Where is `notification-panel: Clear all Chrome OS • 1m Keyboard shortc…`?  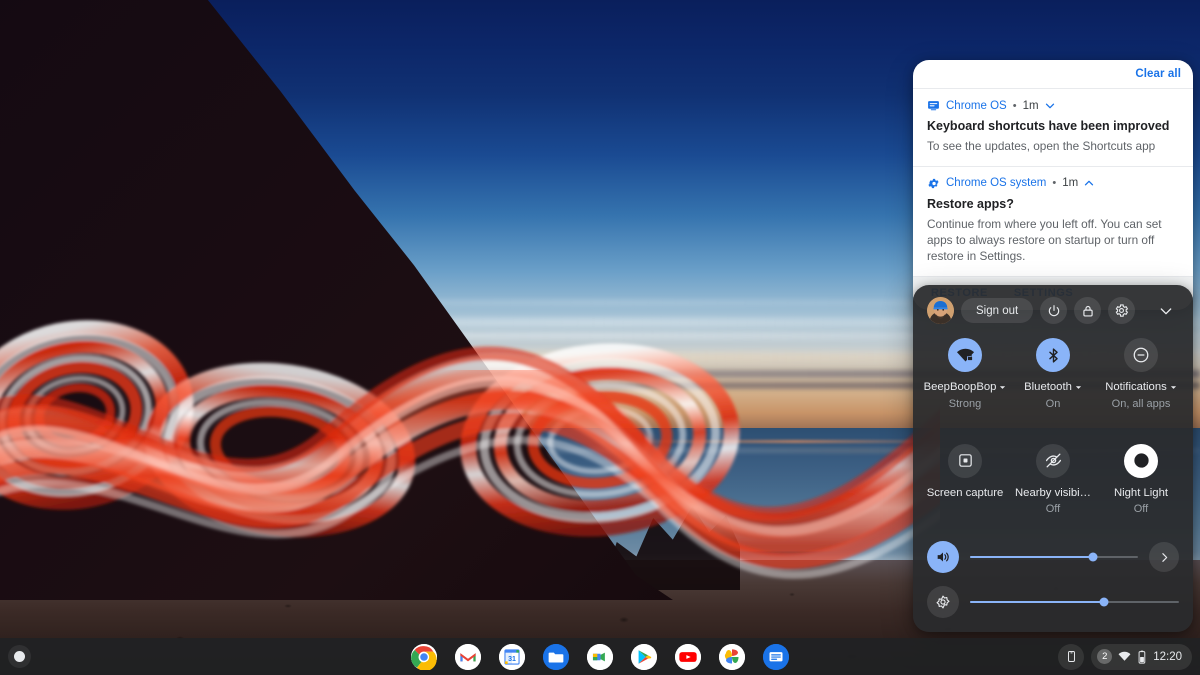
notification-panel: Clear all Chrome OS • 1m Keyboard shortc… is located at coordinates (1053, 185).